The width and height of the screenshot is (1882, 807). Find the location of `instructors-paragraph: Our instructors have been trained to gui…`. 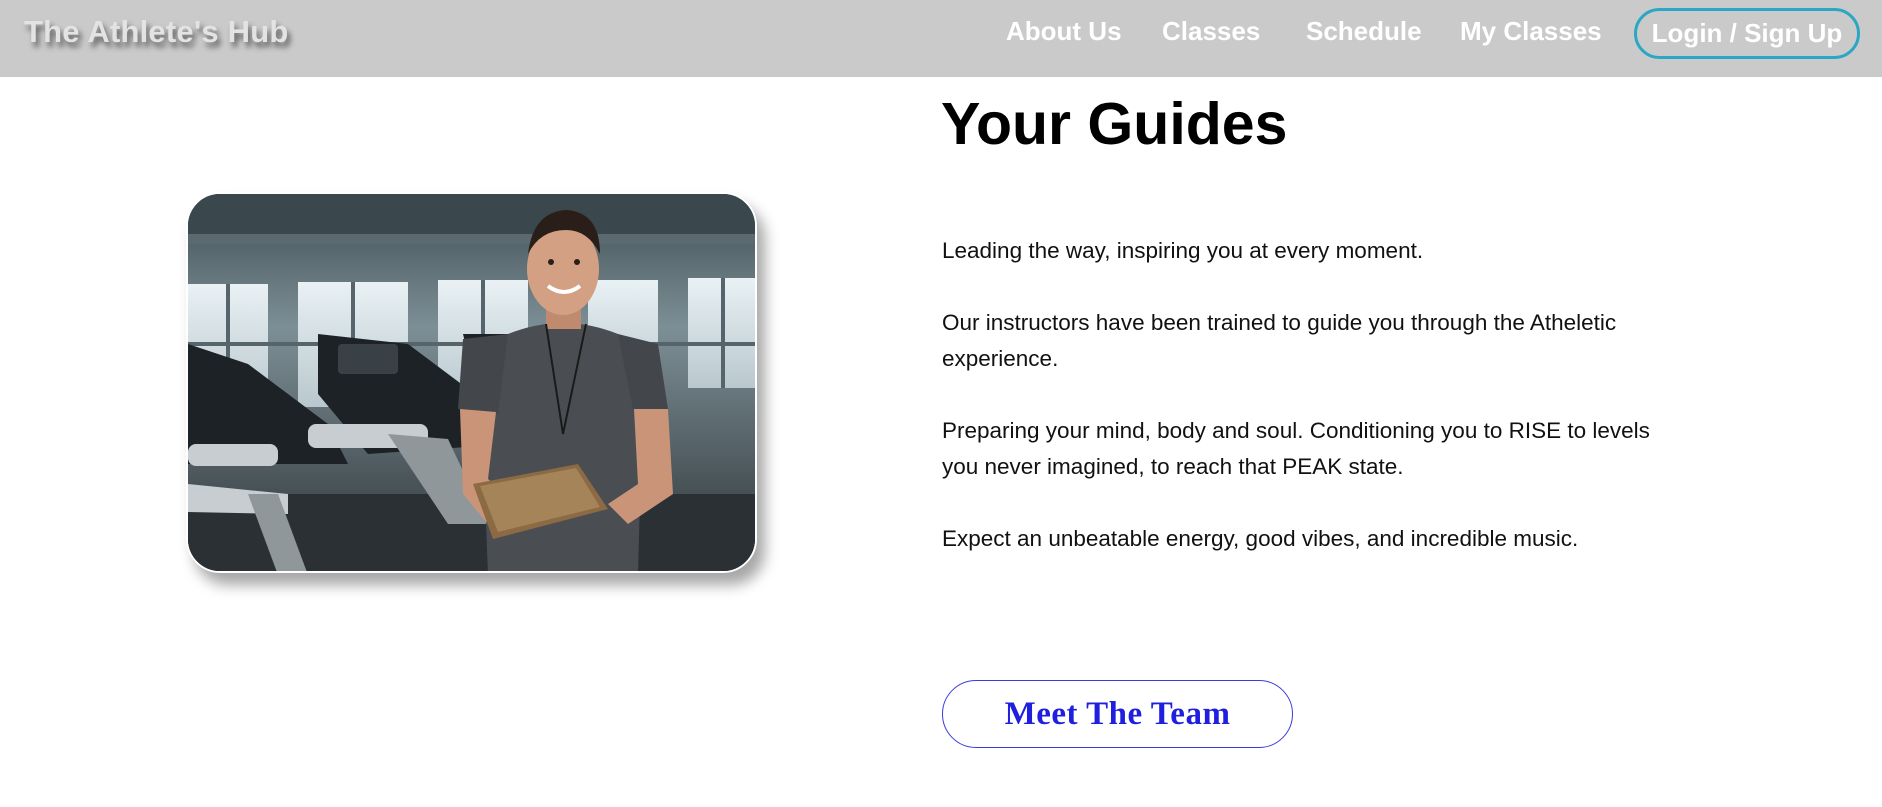

instructors-paragraph: Our instructors have been trained to gui… is located at coordinates (1279, 340).